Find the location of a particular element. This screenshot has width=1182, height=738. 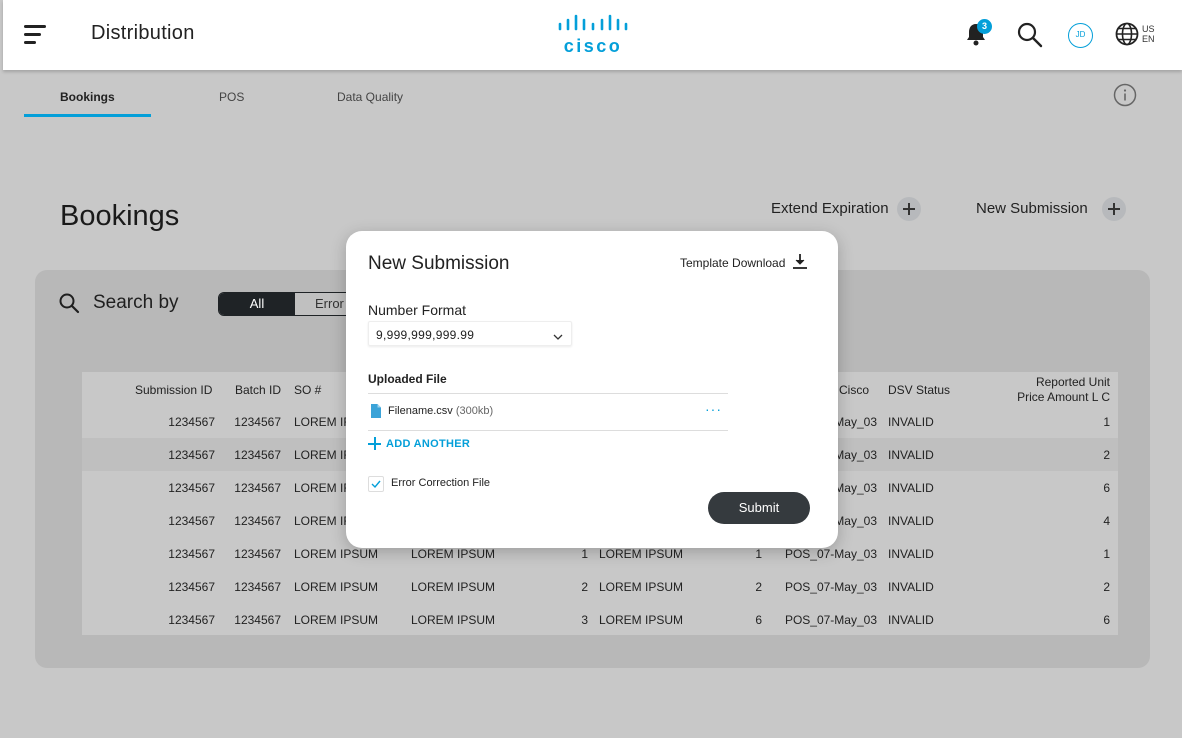

checkmark-icon is located at coordinates (376, 484).